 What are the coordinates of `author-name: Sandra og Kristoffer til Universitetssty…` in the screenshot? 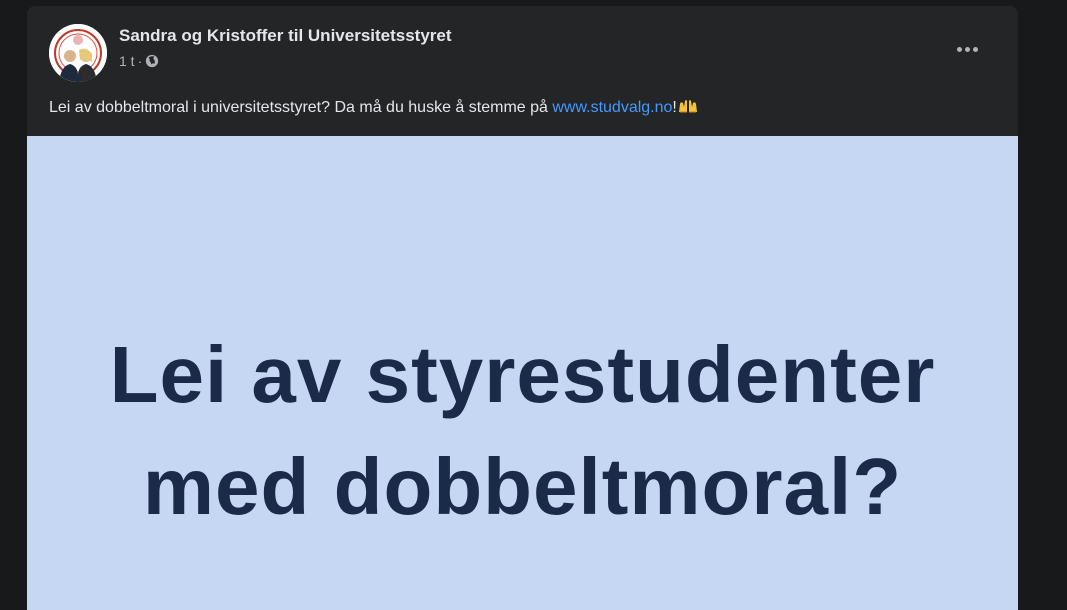 It's located at (285, 36).